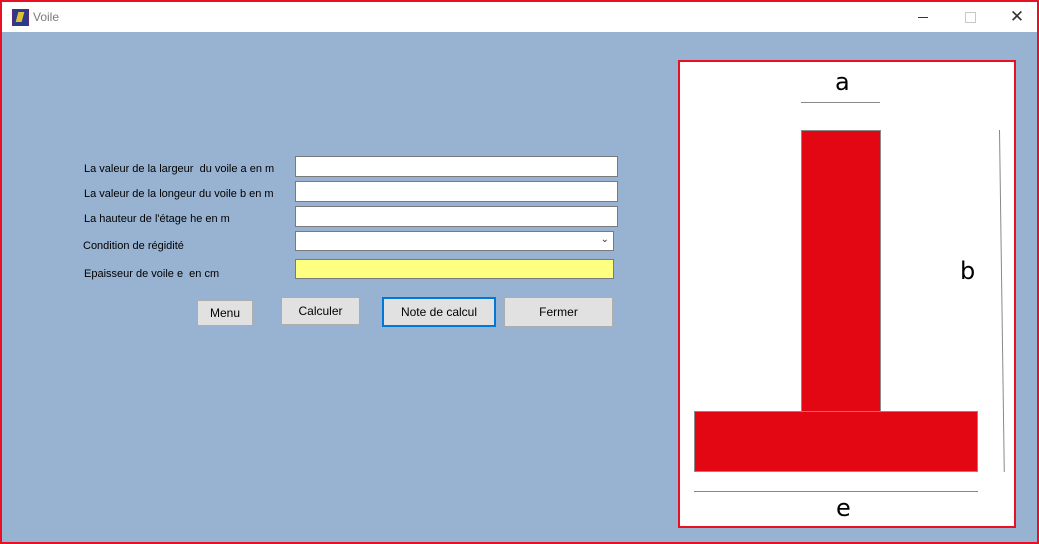  Describe the element at coordinates (843, 508) in the screenshot. I see `label-e: e` at that location.